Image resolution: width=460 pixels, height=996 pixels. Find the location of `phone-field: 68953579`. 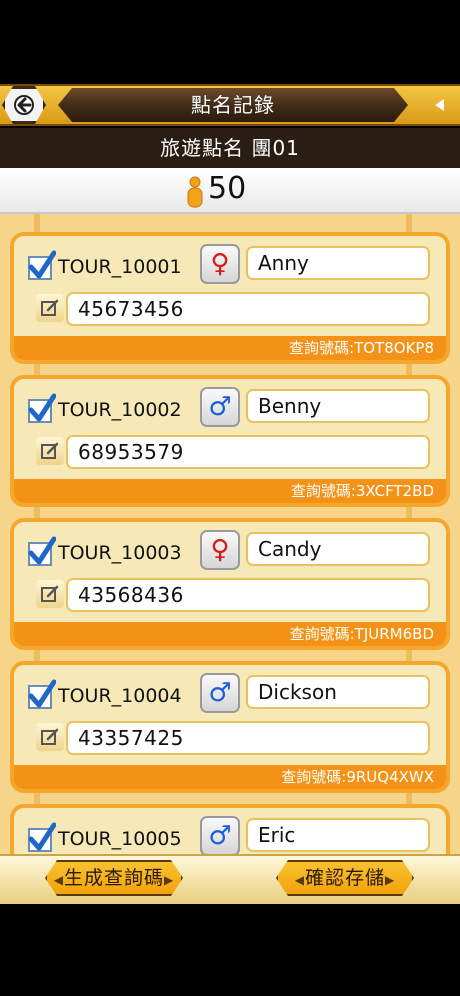

phone-field: 68953579 is located at coordinates (248, 452).